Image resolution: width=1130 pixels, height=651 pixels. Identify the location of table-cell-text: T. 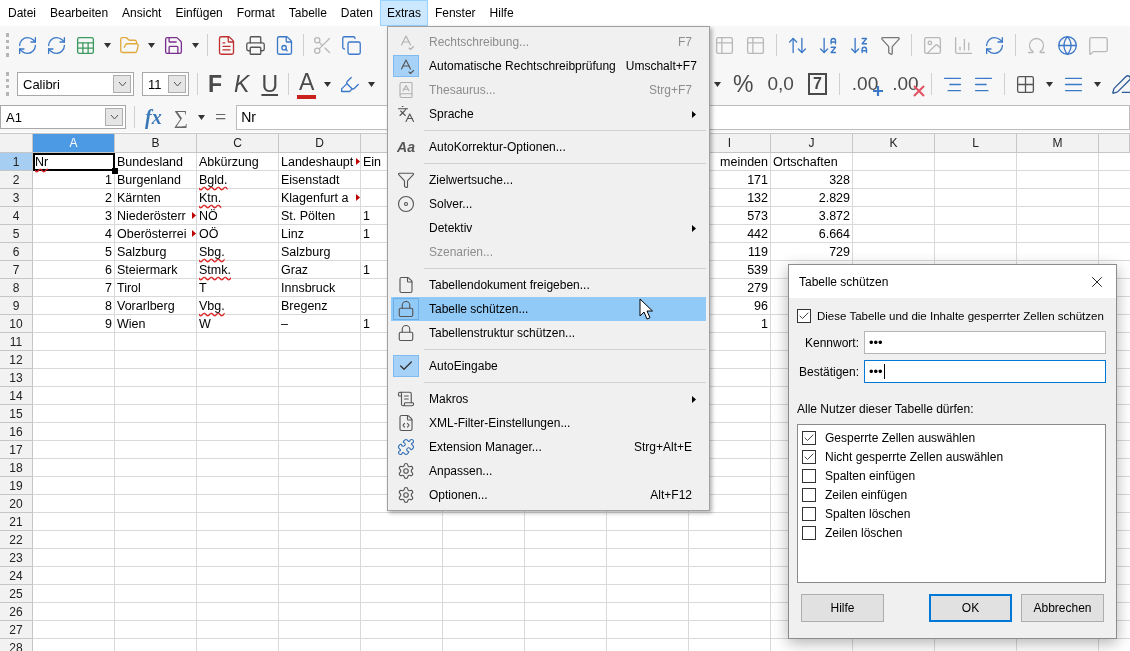
(203, 288).